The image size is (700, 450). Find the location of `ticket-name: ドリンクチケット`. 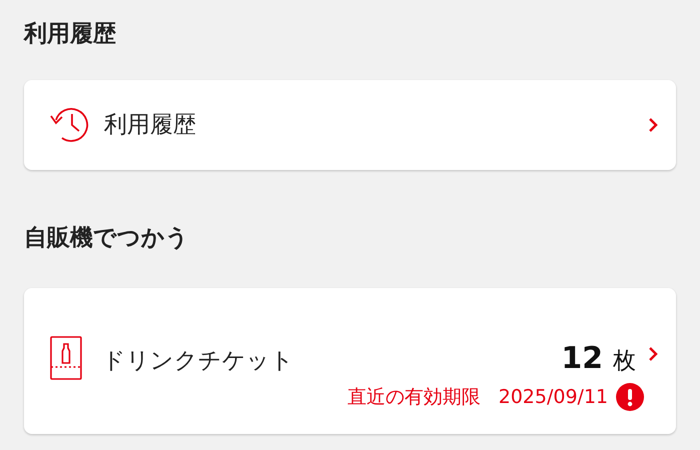

ticket-name: ドリンクチケット is located at coordinates (198, 361).